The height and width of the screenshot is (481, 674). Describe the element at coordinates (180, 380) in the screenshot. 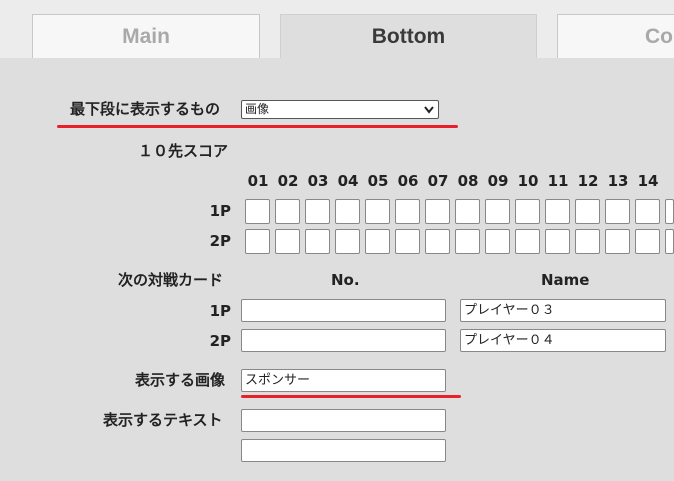

I see `image-display-label: 表示する画像` at that location.